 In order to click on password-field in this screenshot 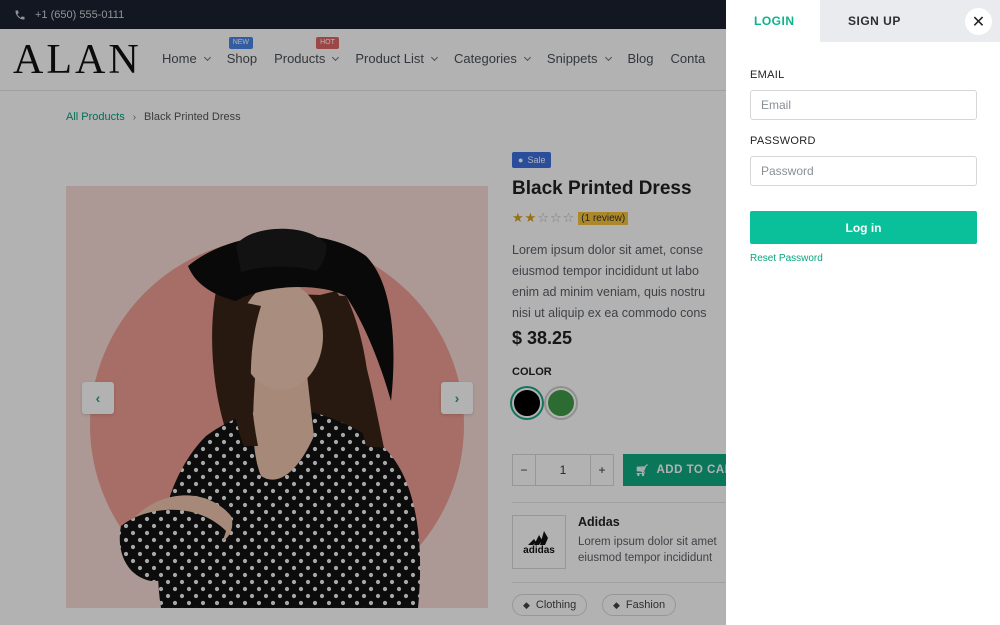, I will do `click(863, 171)`.